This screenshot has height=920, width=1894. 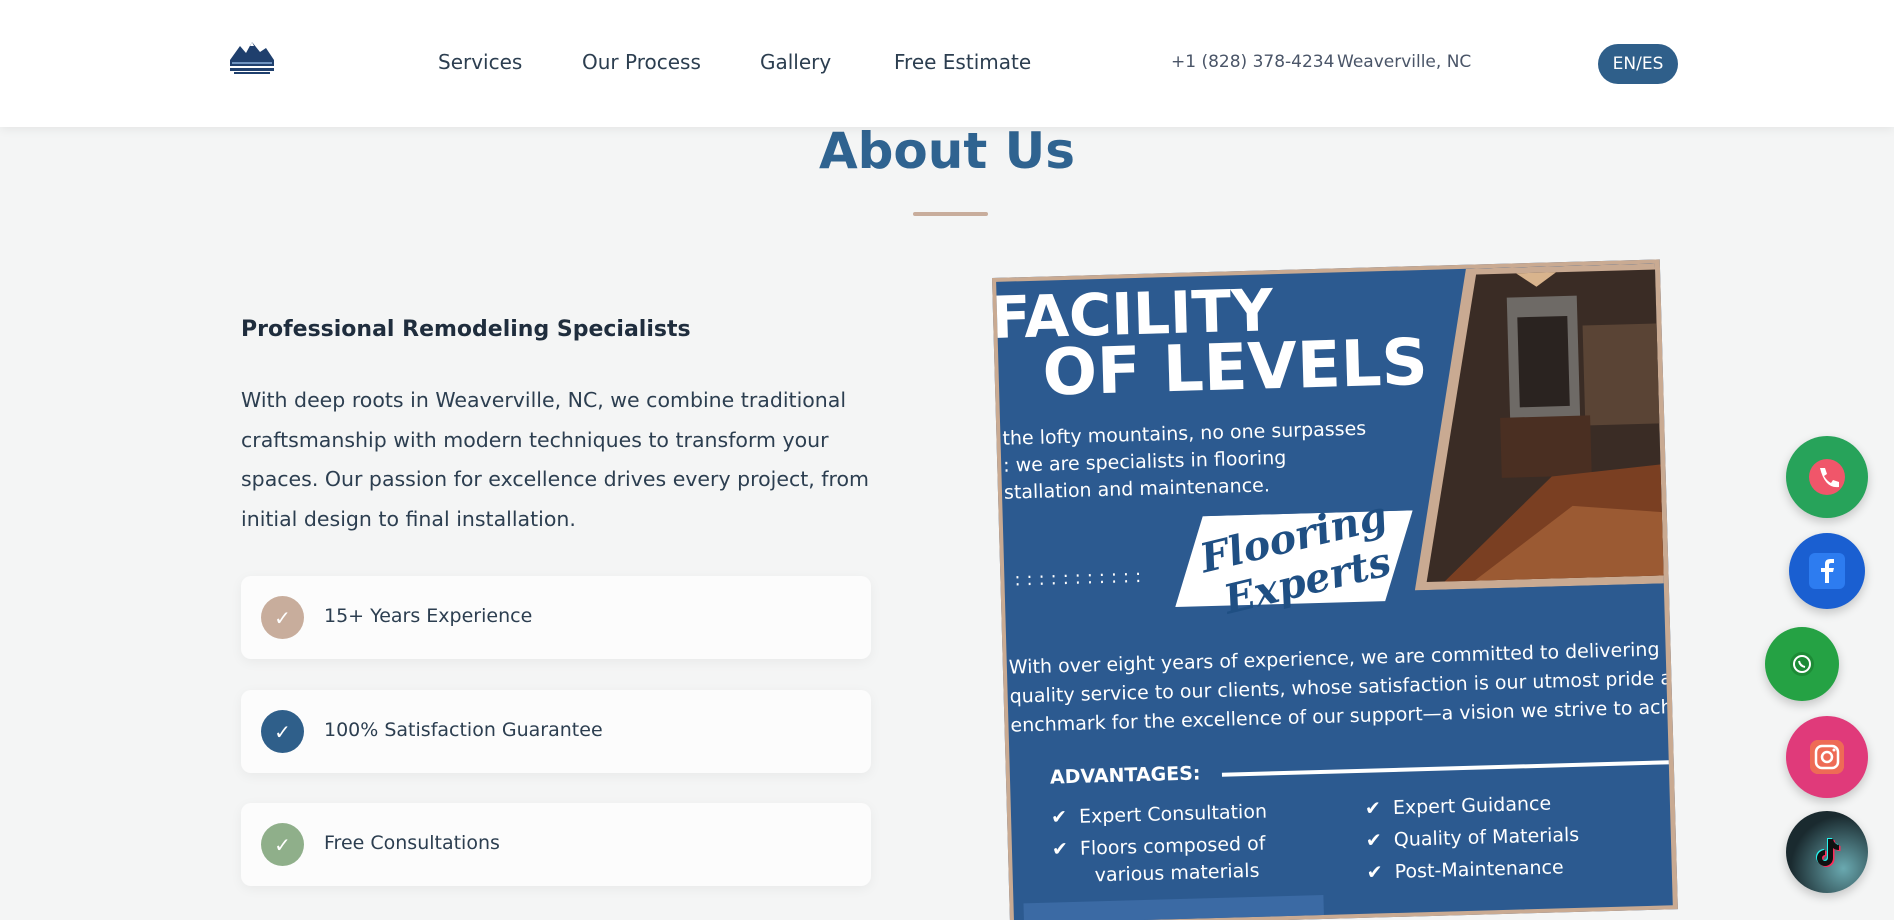 What do you see at coordinates (1158, 846) in the screenshot?
I see `flyer-advantage-left: ✔ Floors composed of` at bounding box center [1158, 846].